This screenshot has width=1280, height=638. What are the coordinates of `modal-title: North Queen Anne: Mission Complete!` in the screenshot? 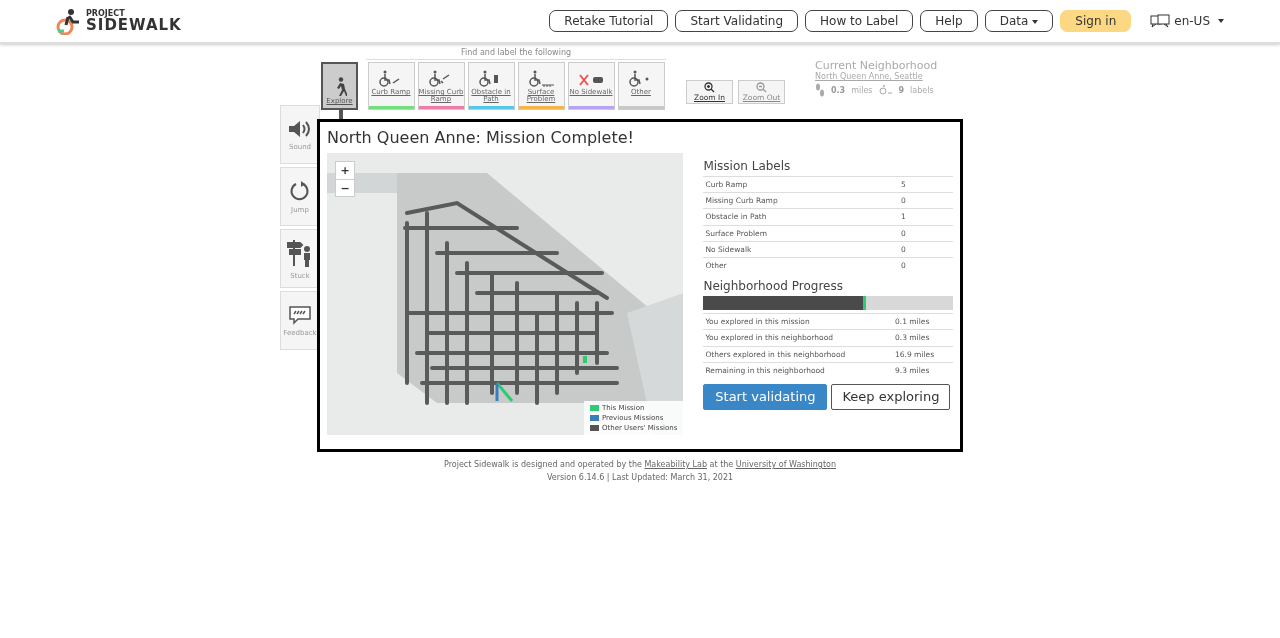 It's located at (481, 137).